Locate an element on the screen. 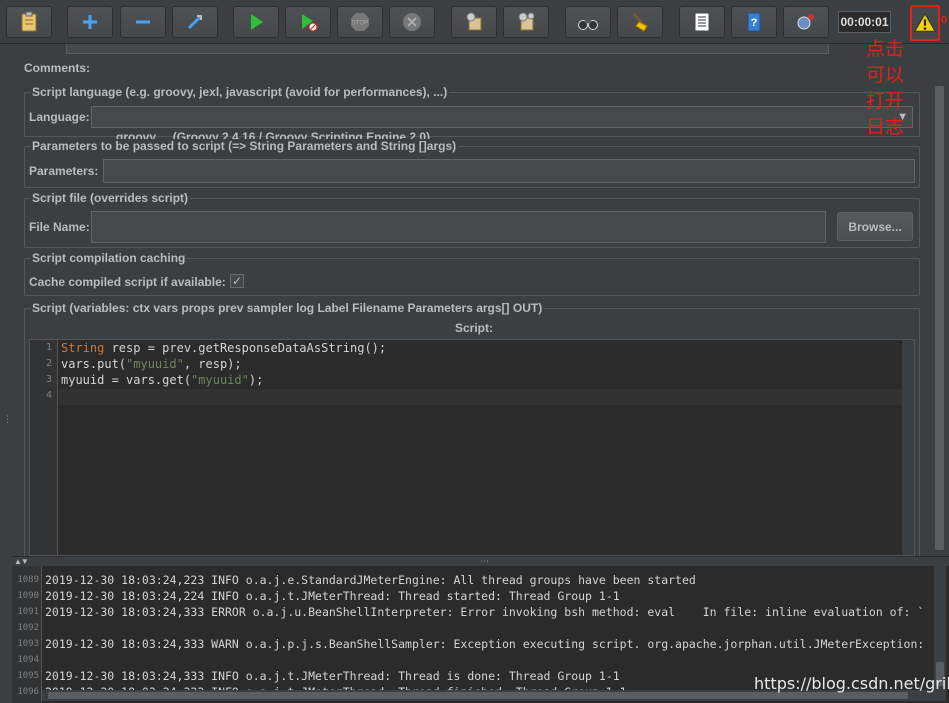 The width and height of the screenshot is (949, 703). broom-icon is located at coordinates (640, 22).